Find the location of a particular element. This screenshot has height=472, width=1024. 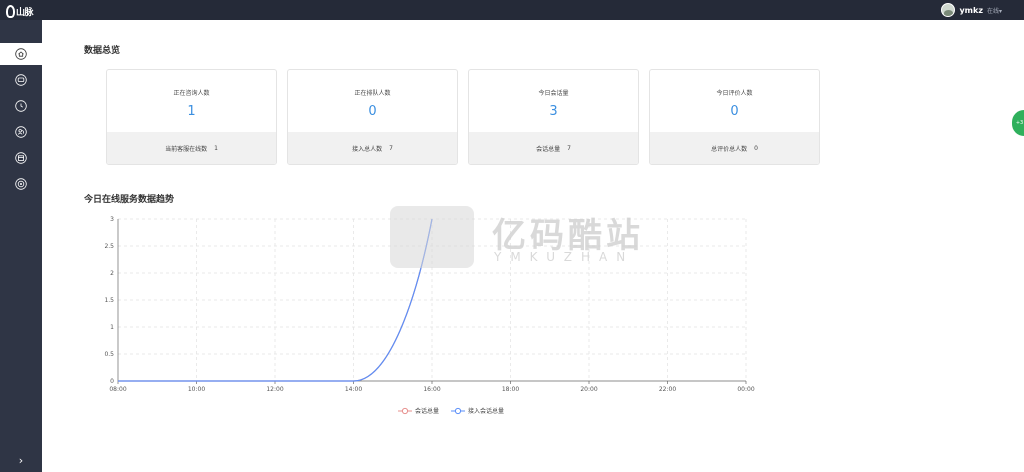

sidebar-item-home is located at coordinates (21, 54).